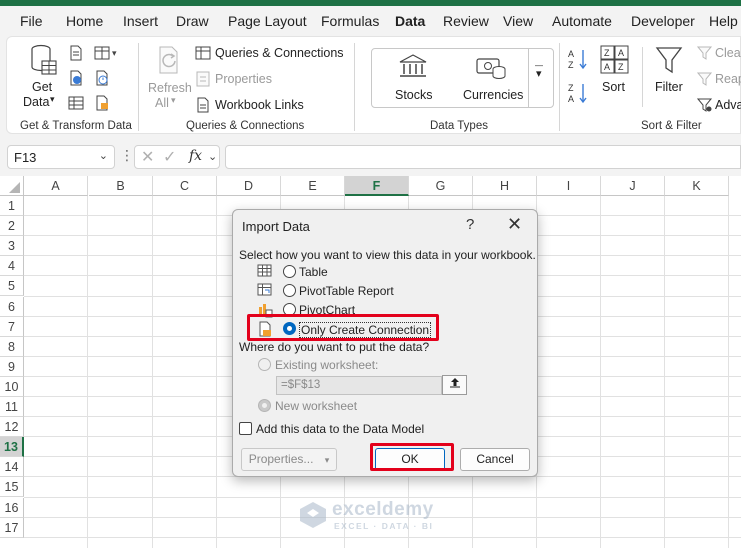 Image resolution: width=741 pixels, height=548 pixels. I want to click on cancel-button: Cancel, so click(495, 459).